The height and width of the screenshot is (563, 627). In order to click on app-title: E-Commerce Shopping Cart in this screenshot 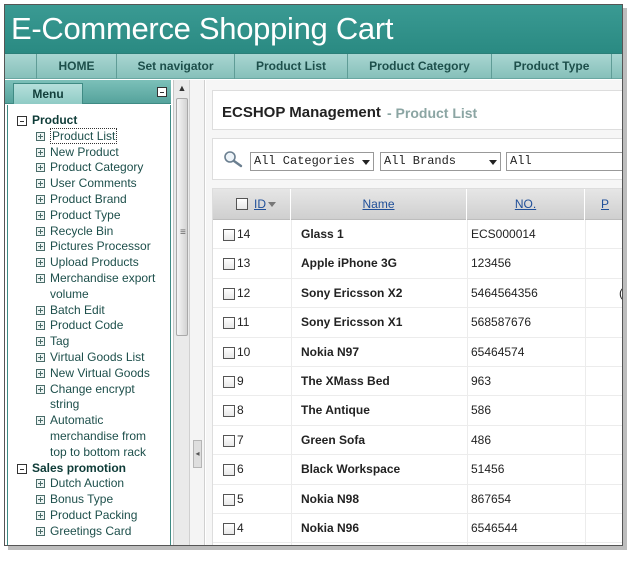, I will do `click(202, 28)`.